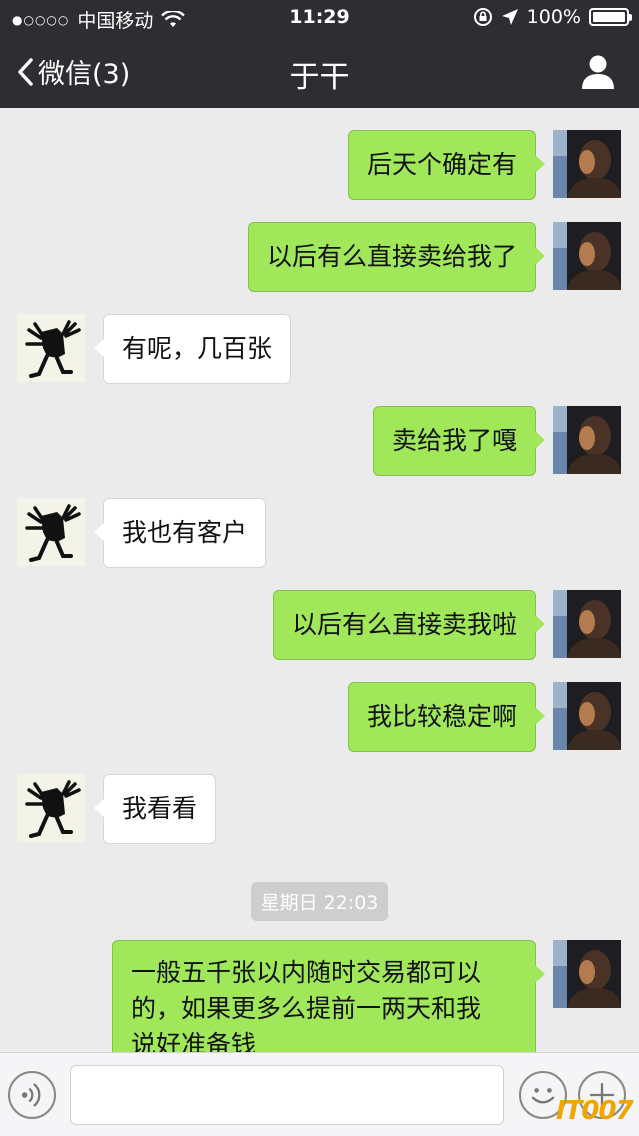 The image size is (639, 1136). I want to click on message-bubble: 有呢，几百张, so click(192, 349).